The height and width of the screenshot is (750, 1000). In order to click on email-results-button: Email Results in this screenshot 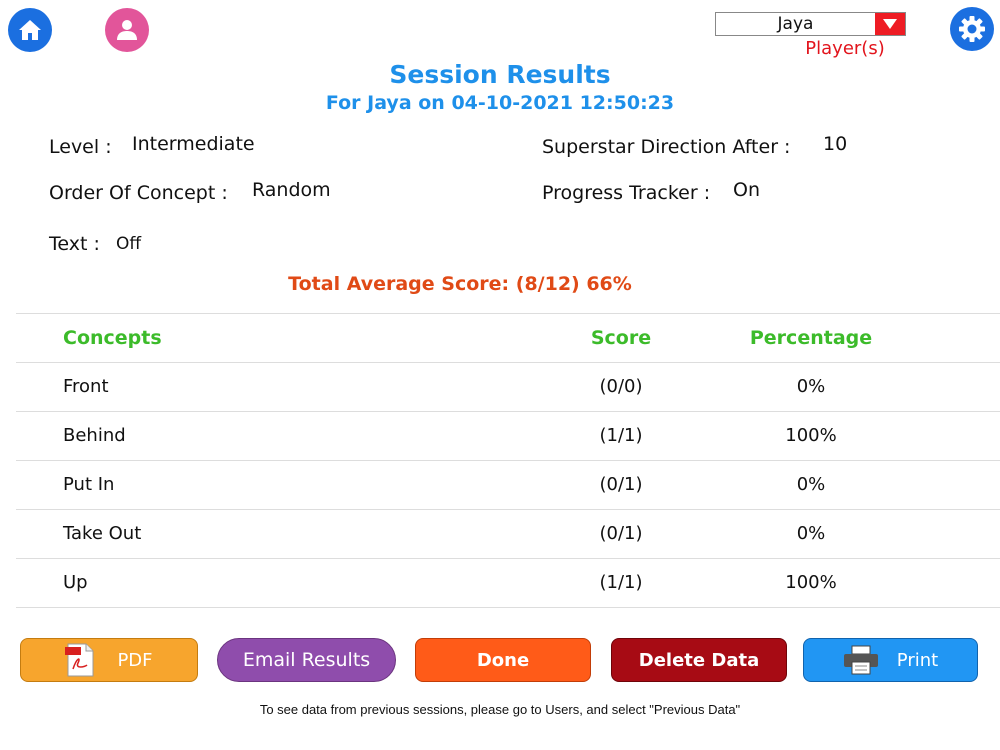, I will do `click(306, 660)`.